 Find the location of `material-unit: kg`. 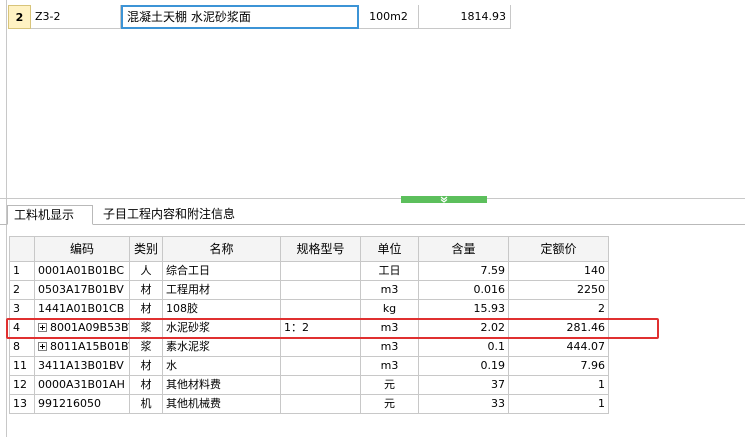

material-unit: kg is located at coordinates (390, 309).